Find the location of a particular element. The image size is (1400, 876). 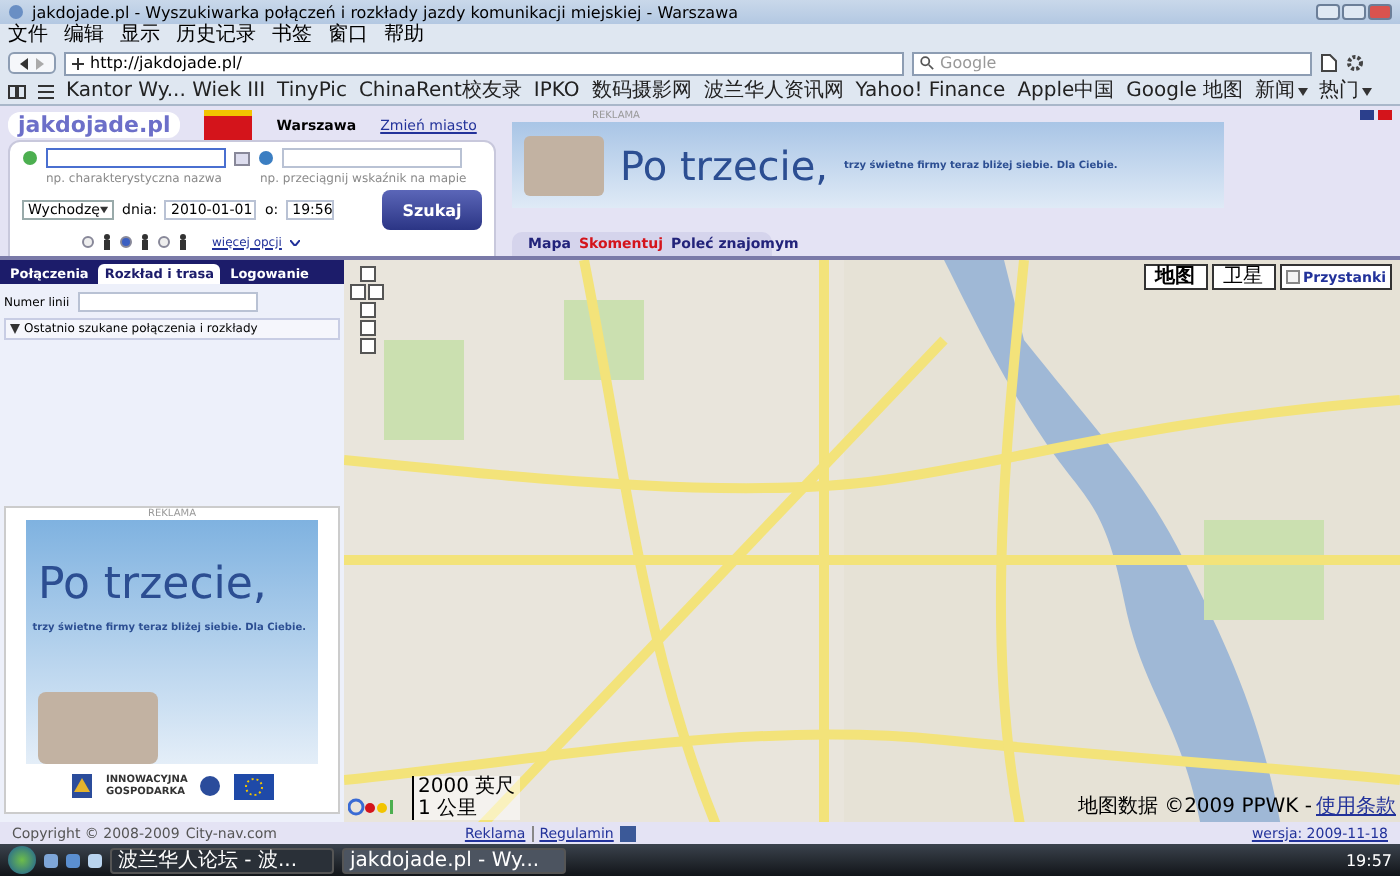

plus-icon is located at coordinates (78, 63).